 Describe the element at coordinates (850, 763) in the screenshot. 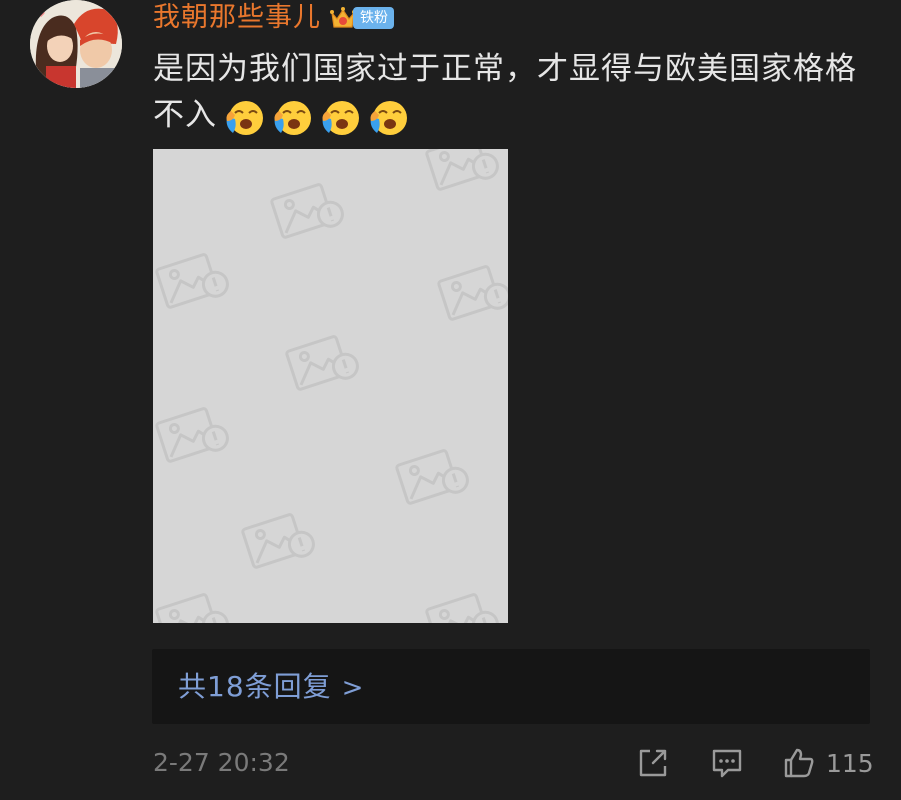

I see `like-count: 115` at that location.